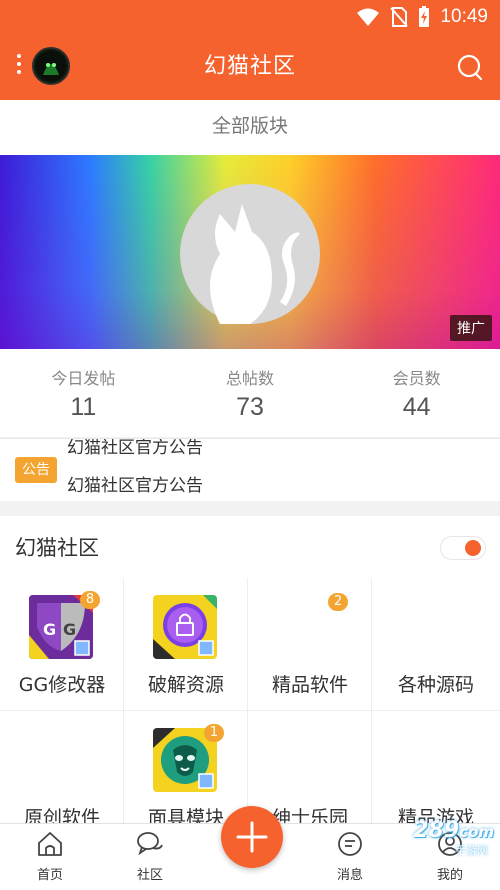 Image resolution: width=500 pixels, height=890 pixels. Describe the element at coordinates (250, 17) in the screenshot. I see `status-bar: 10:49` at that location.